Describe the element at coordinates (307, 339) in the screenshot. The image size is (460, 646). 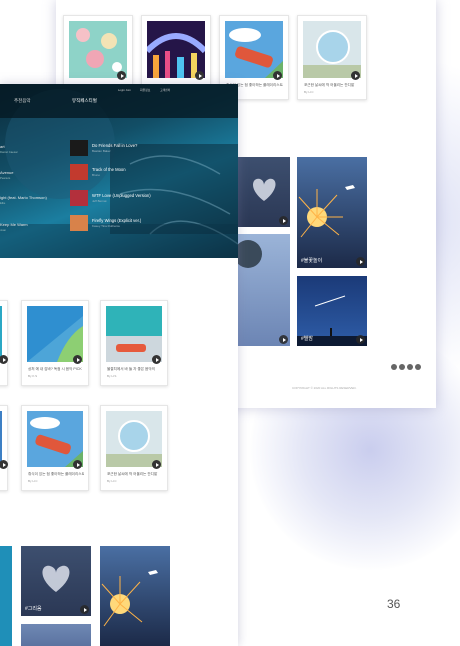
I see `tile-tag: #별밤` at that location.